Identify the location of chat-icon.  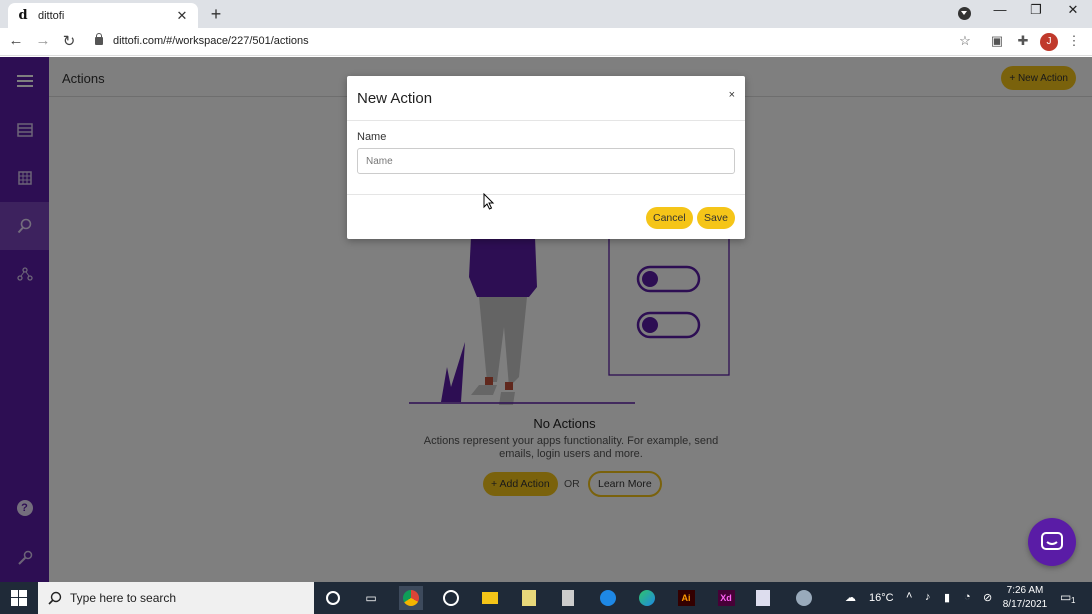
(1052, 541).